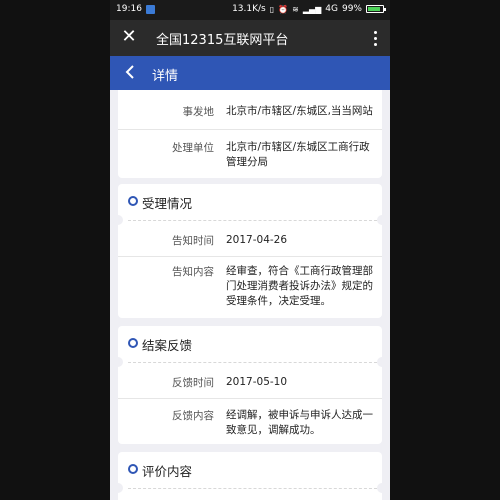 The image size is (500, 500). I want to click on handling-unit-row: 处理单位 北京市/市辖区/东城区工商行政管理分局, so click(250, 157).